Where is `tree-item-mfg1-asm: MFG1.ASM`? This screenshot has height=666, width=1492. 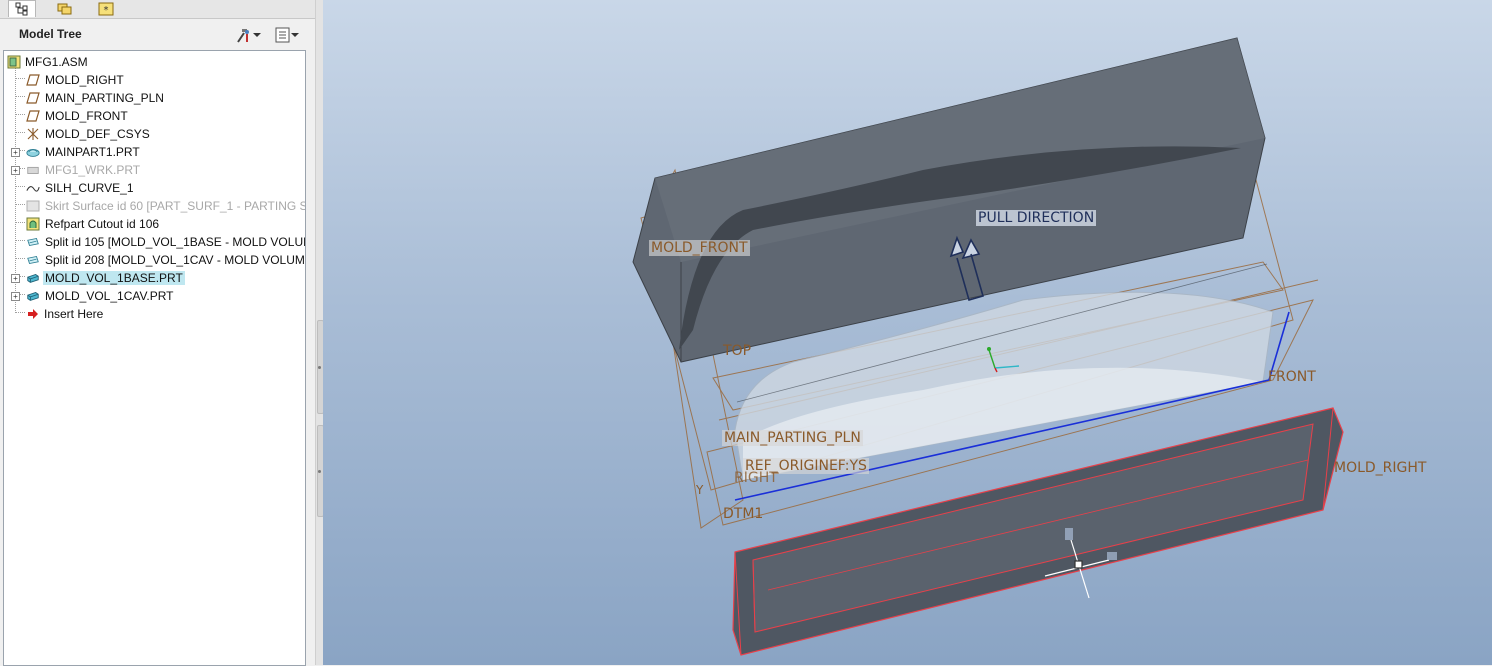
tree-item-mfg1-asm: MFG1.ASM is located at coordinates (154, 62).